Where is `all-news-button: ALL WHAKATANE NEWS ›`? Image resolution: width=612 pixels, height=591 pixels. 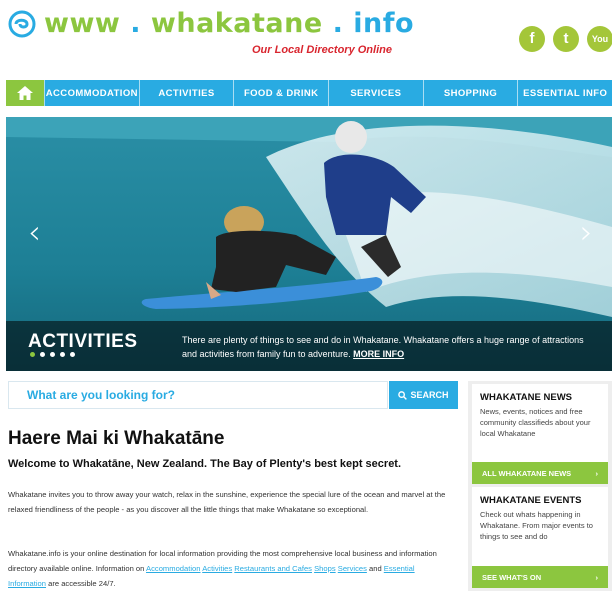
all-news-button: ALL WHAKATANE NEWS › is located at coordinates (540, 473).